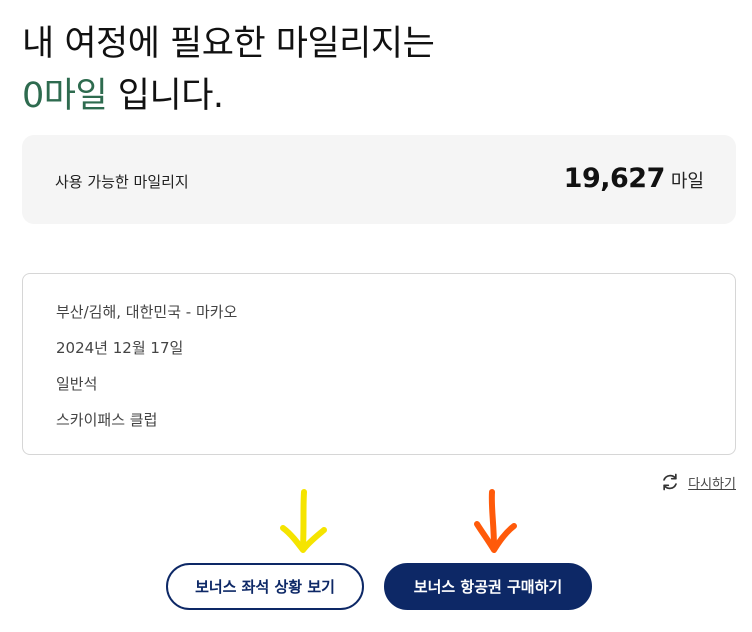 The width and height of the screenshot is (752, 632). What do you see at coordinates (488, 586) in the screenshot?
I see `buy-bonus-ticket-button: 보너스 항공권 구매하기` at bounding box center [488, 586].